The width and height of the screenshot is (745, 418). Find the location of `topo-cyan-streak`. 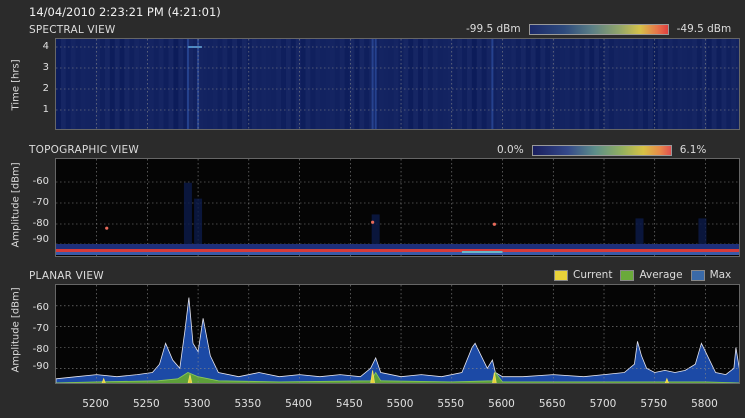

topo-cyan-streak is located at coordinates (482, 252).